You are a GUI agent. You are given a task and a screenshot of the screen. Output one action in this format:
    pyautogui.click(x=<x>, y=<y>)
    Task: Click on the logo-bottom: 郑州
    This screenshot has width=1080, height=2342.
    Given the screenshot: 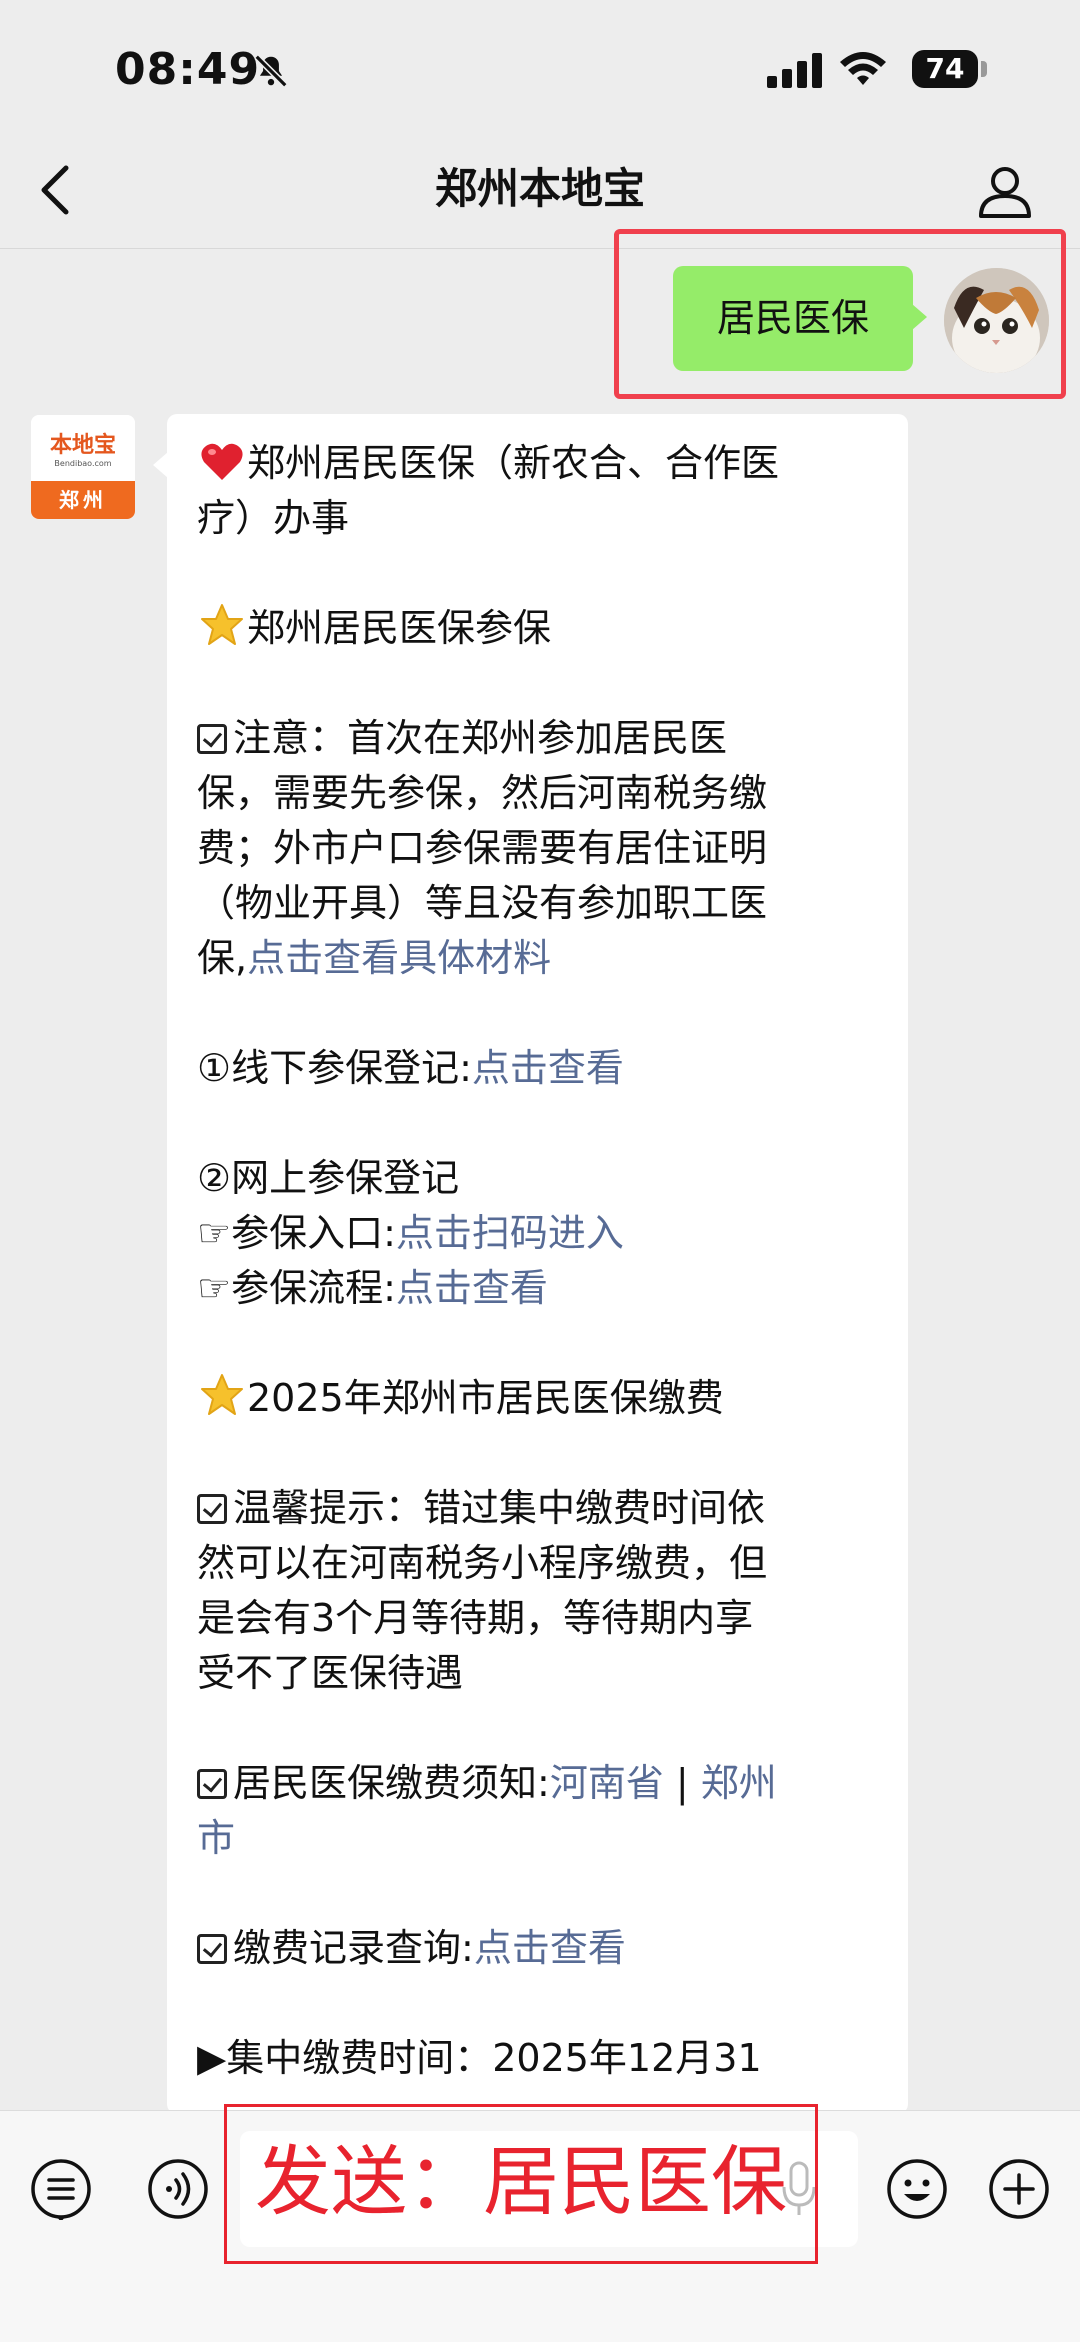 What is the action you would take?
    pyautogui.click(x=83, y=500)
    